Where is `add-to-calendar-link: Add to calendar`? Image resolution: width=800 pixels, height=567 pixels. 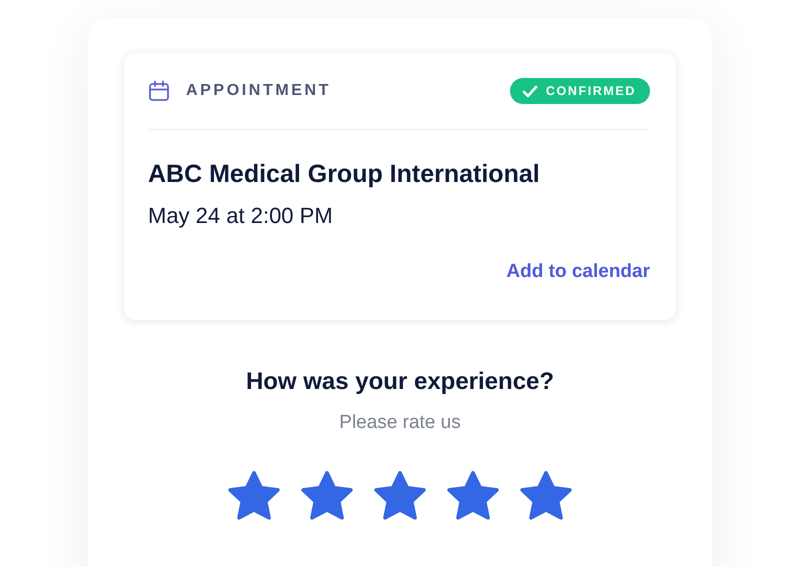
add-to-calendar-link: Add to calendar is located at coordinates (578, 272).